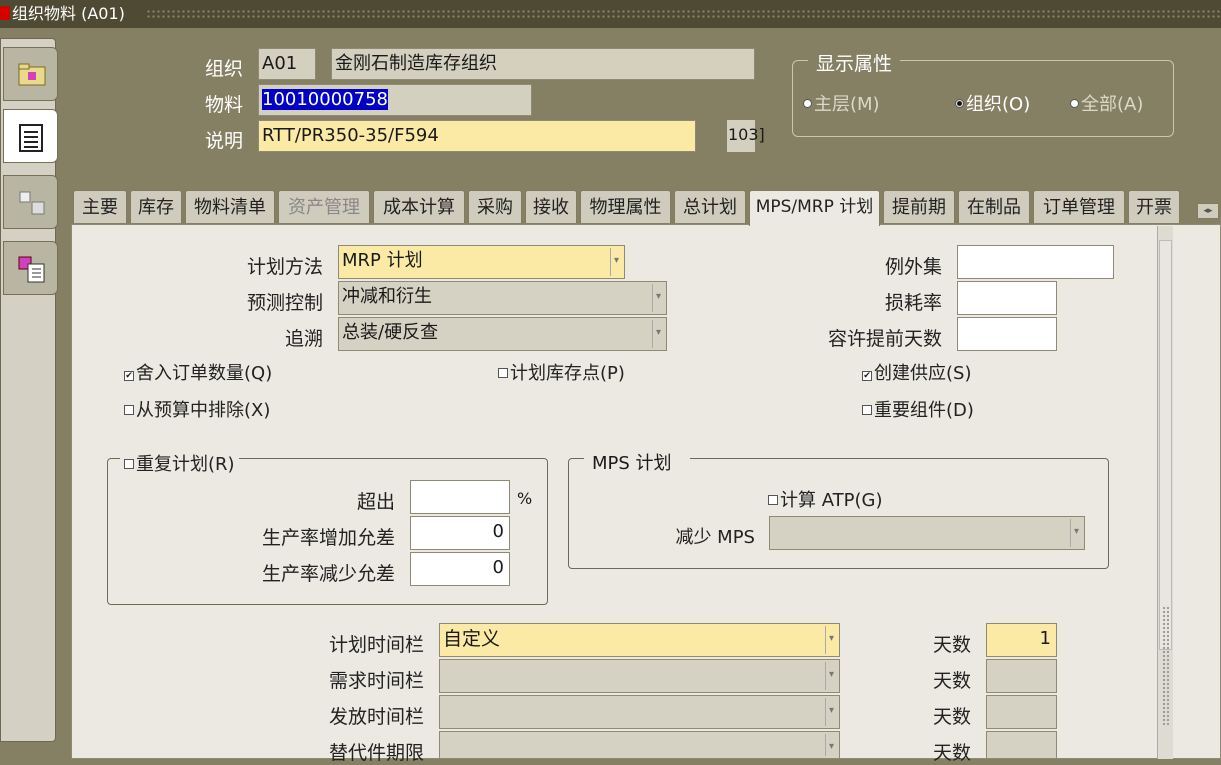 The height and width of the screenshot is (765, 1221). What do you see at coordinates (375, 502) in the screenshot?
I see `overrun-label: 超出` at bounding box center [375, 502].